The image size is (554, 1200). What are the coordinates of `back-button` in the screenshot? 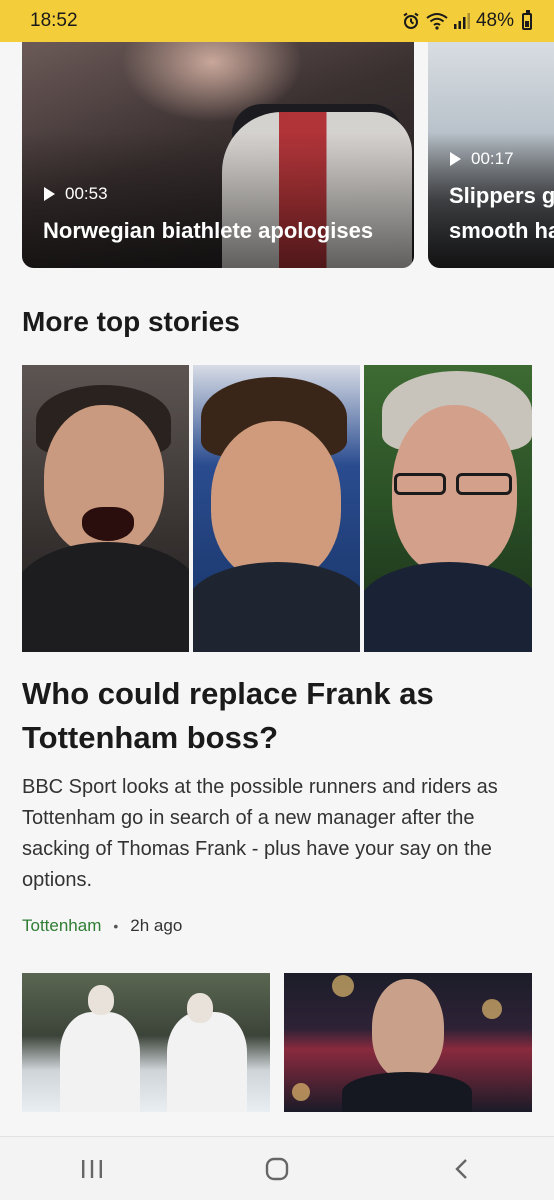 It's located at (462, 1169).